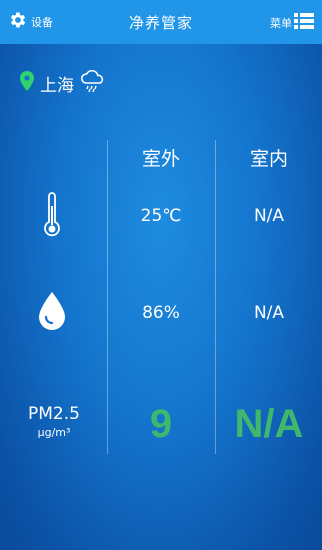  Describe the element at coordinates (304, 23) in the screenshot. I see `list-menu-icon` at that location.